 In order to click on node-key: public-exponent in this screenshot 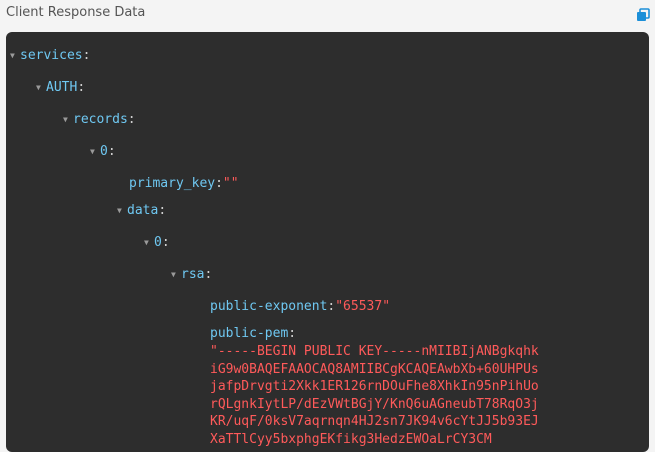, I will do `click(269, 306)`.